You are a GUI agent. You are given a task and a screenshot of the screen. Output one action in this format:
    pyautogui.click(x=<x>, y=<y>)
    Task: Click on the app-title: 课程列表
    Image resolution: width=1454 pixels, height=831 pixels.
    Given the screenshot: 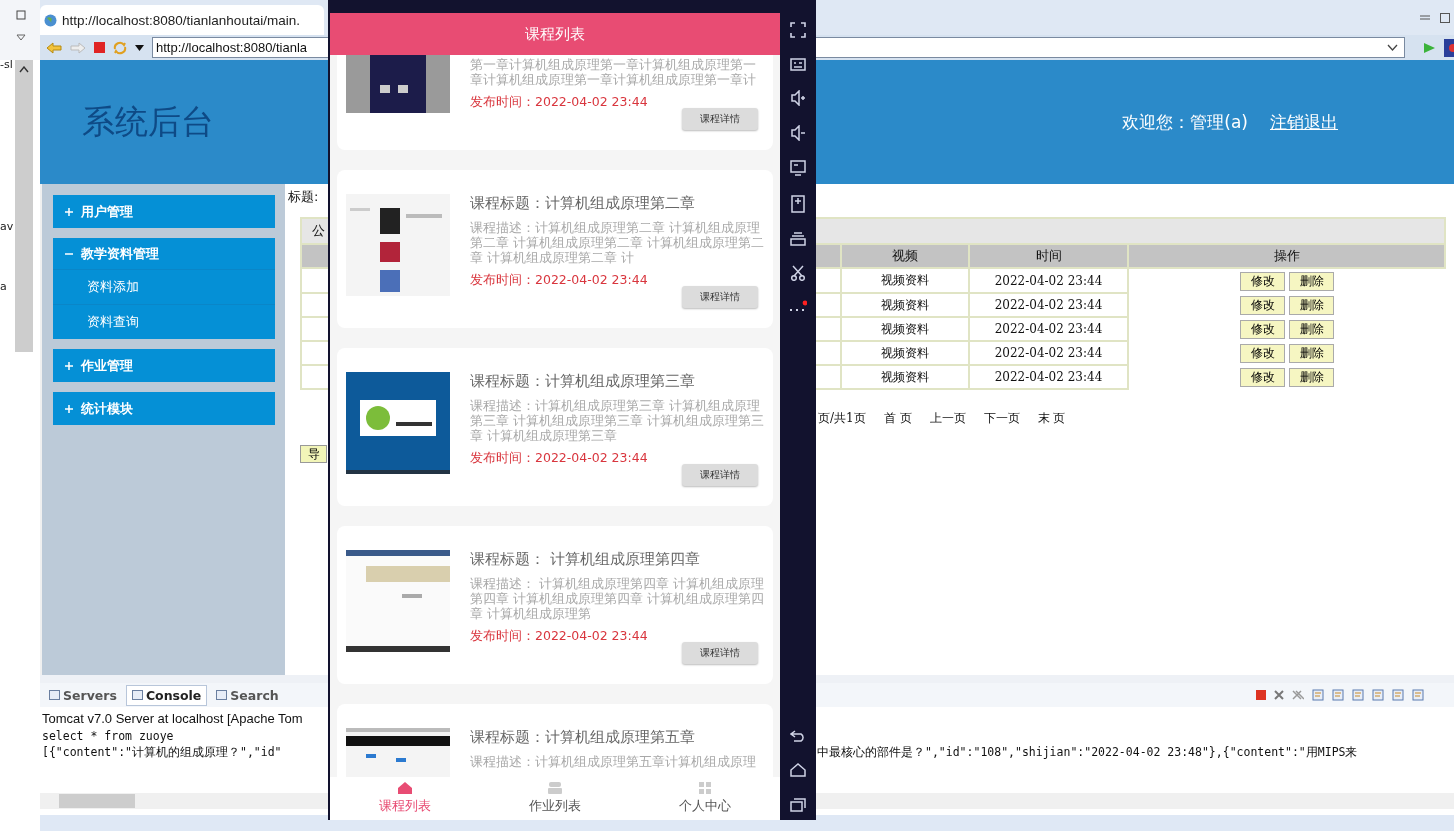 What is the action you would take?
    pyautogui.click(x=555, y=34)
    